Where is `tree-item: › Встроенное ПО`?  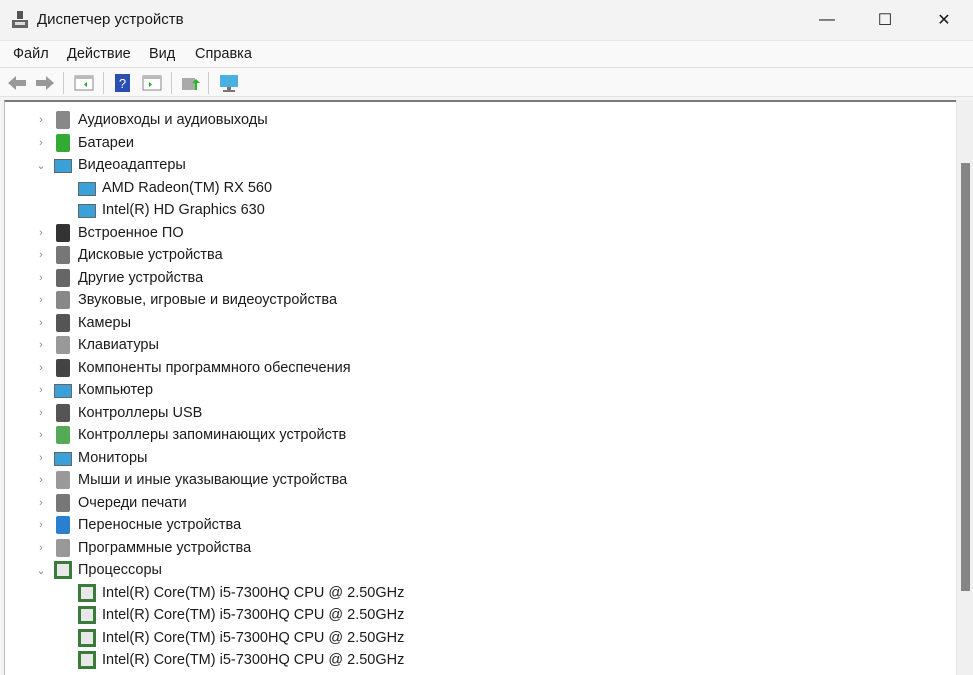
tree-item: › Встроенное ПО is located at coordinates (111, 233).